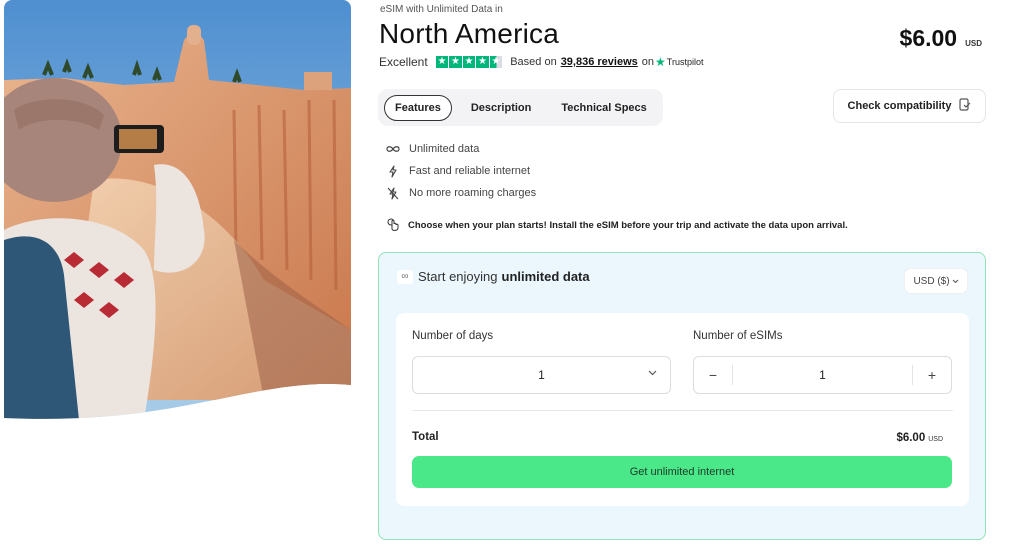  I want to click on check-compatibility-button: Check compatibility, so click(909, 106).